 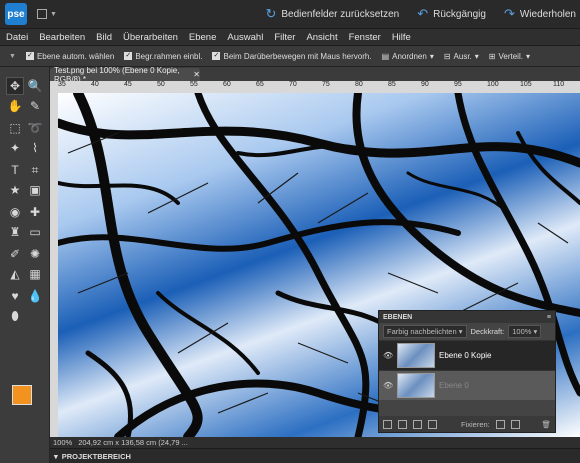 I want to click on ruler-tick: 65, so click(x=260, y=84).